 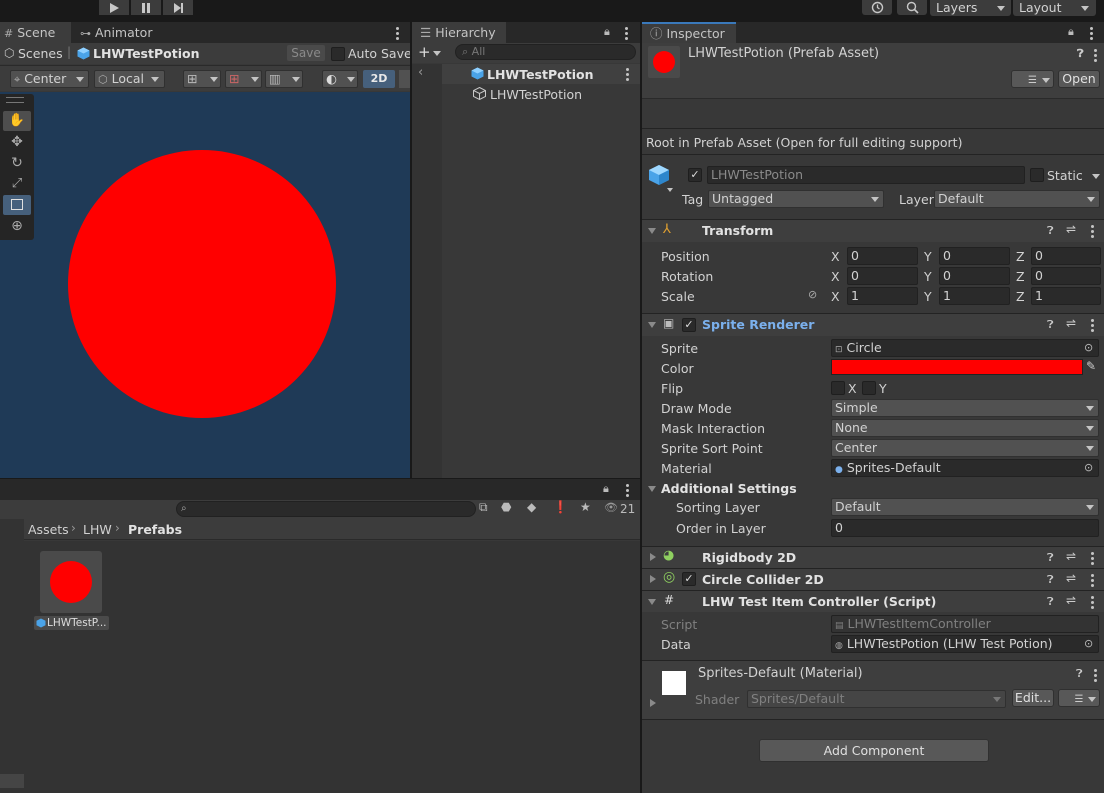 What do you see at coordinates (12, 656) in the screenshot?
I see `project-folder-tree` at bounding box center [12, 656].